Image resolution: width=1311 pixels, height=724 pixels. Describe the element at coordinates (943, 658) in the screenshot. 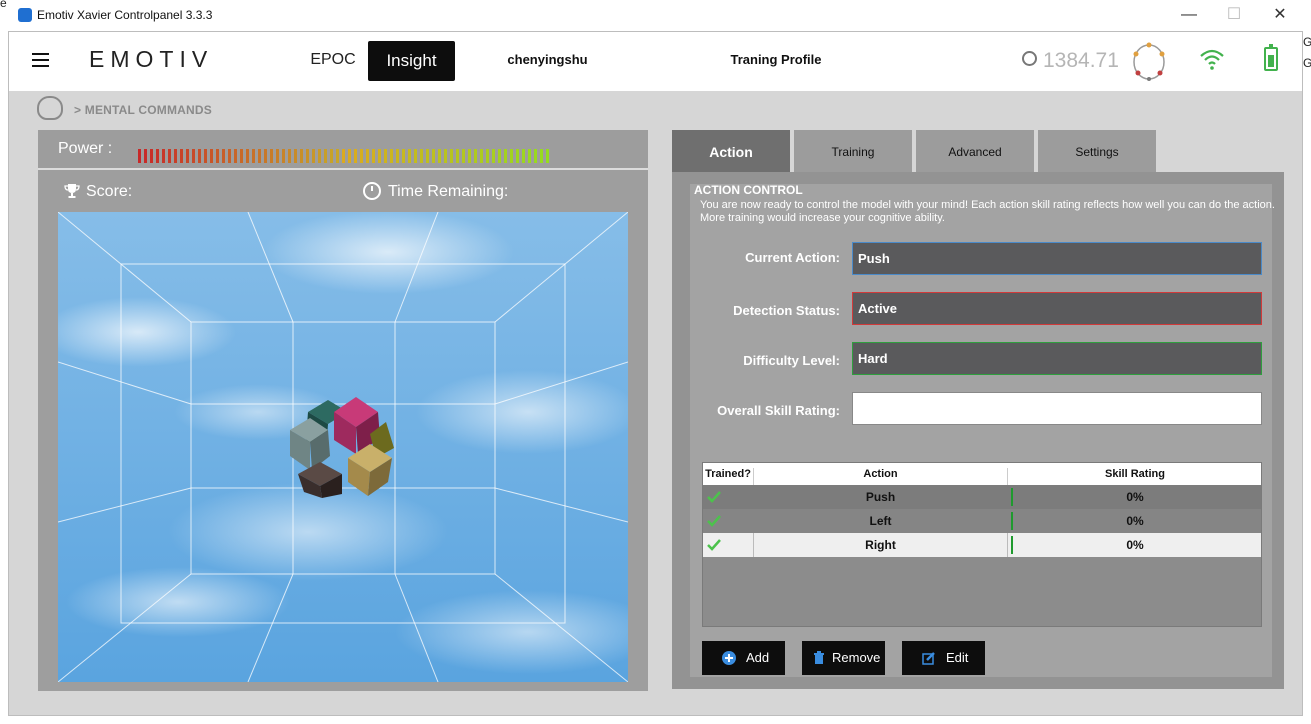

I see `edit-button: Edit` at that location.